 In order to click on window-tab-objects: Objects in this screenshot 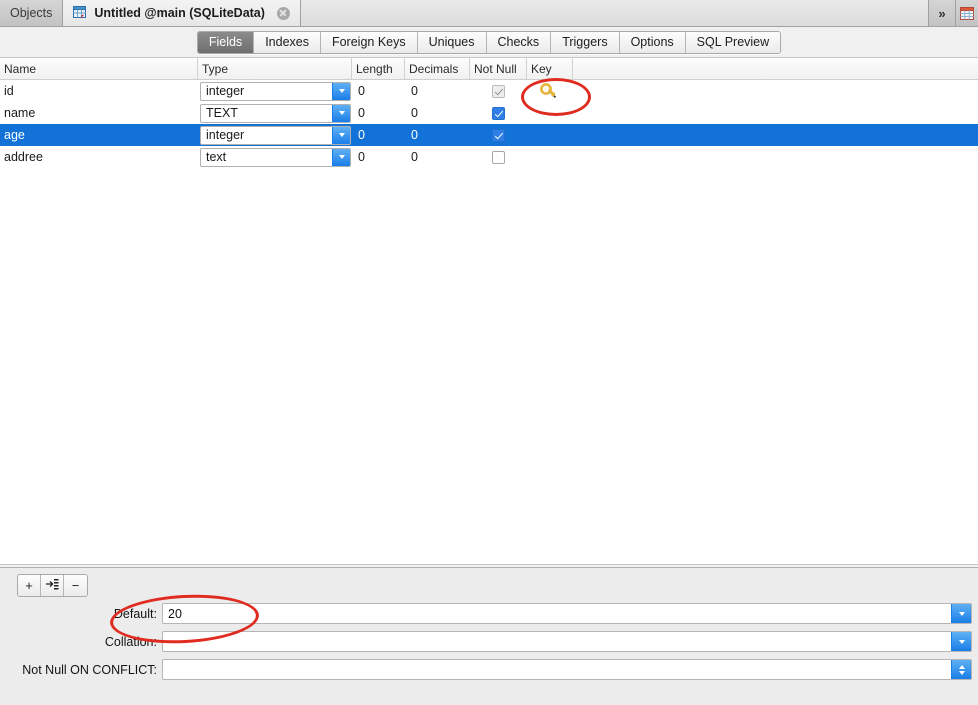, I will do `click(32, 13)`.